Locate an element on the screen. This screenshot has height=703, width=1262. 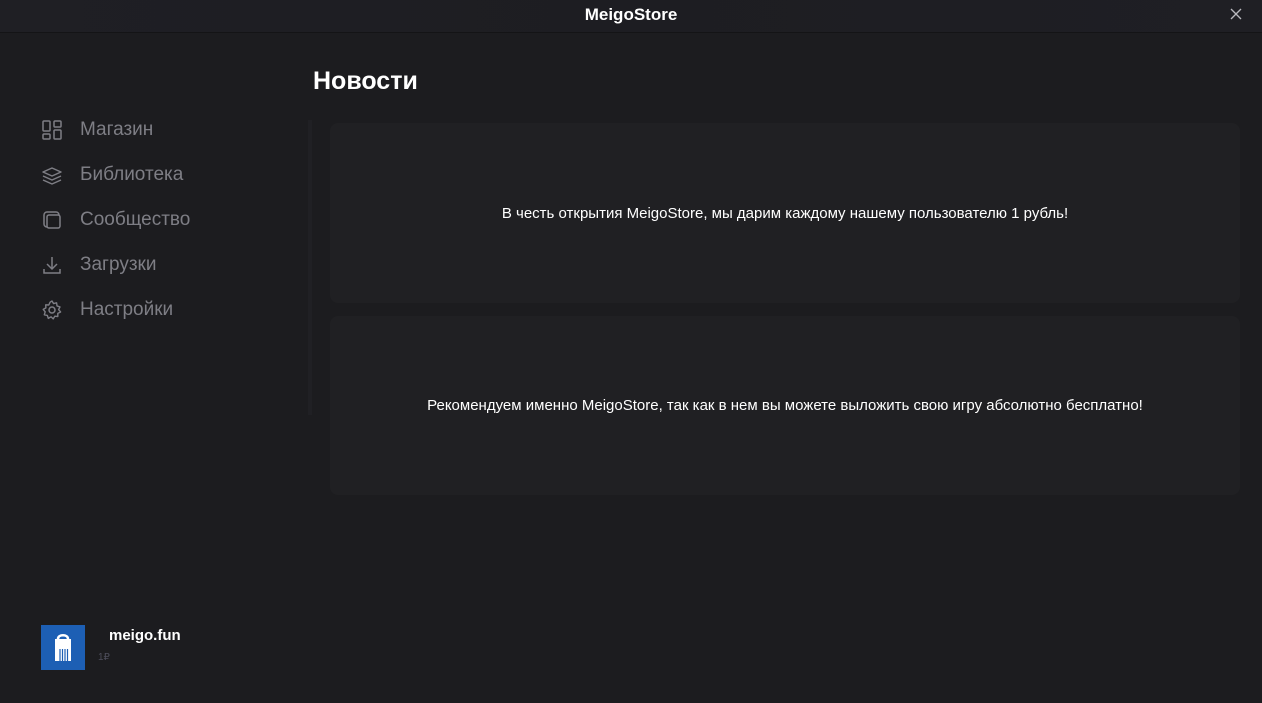
close-button is located at coordinates (1236, 14).